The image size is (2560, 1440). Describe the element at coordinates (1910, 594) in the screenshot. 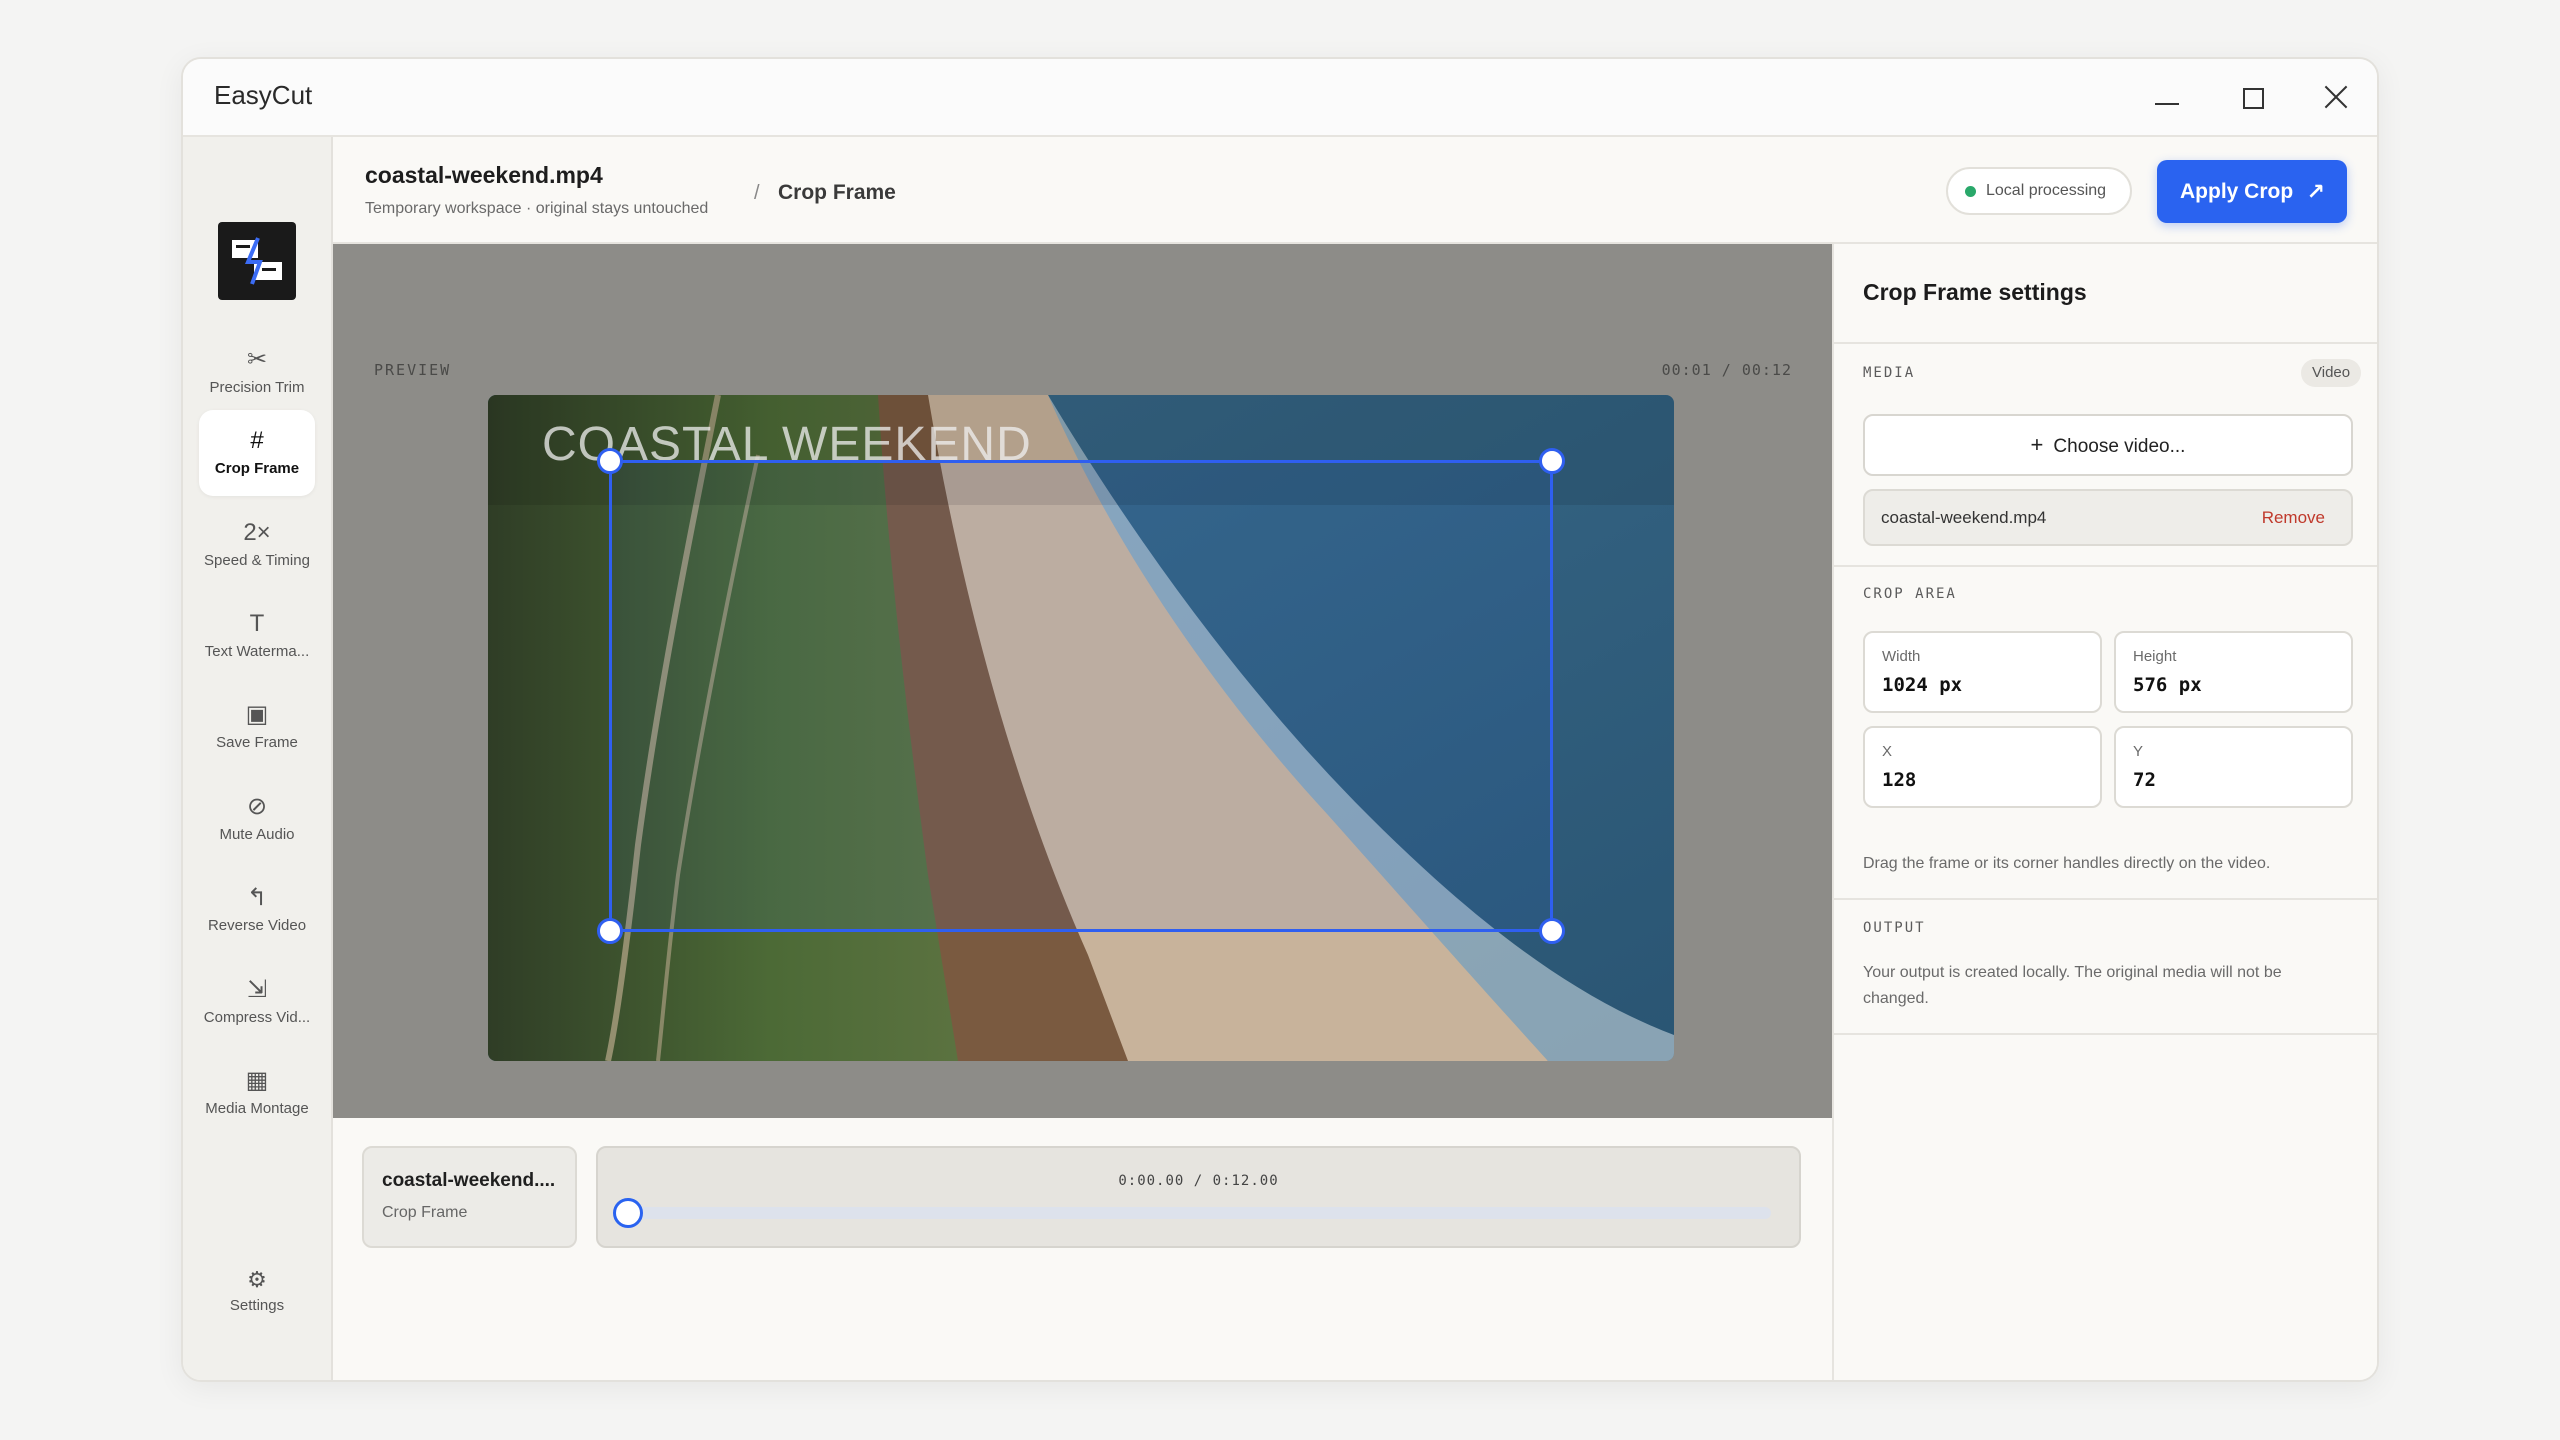

I see `crop-area-section-label: CROP AREA` at that location.